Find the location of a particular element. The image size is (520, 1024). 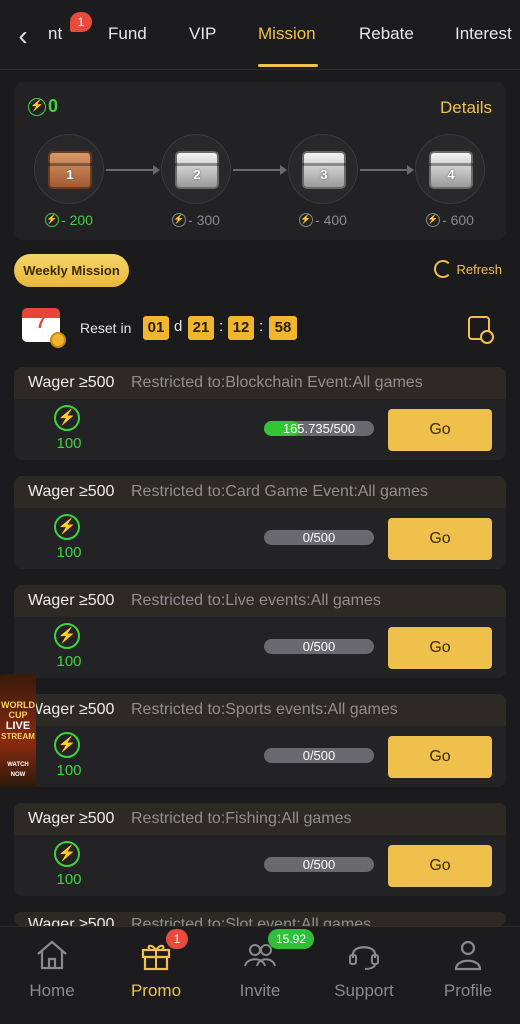

coins-icon is located at coordinates (58, 340).